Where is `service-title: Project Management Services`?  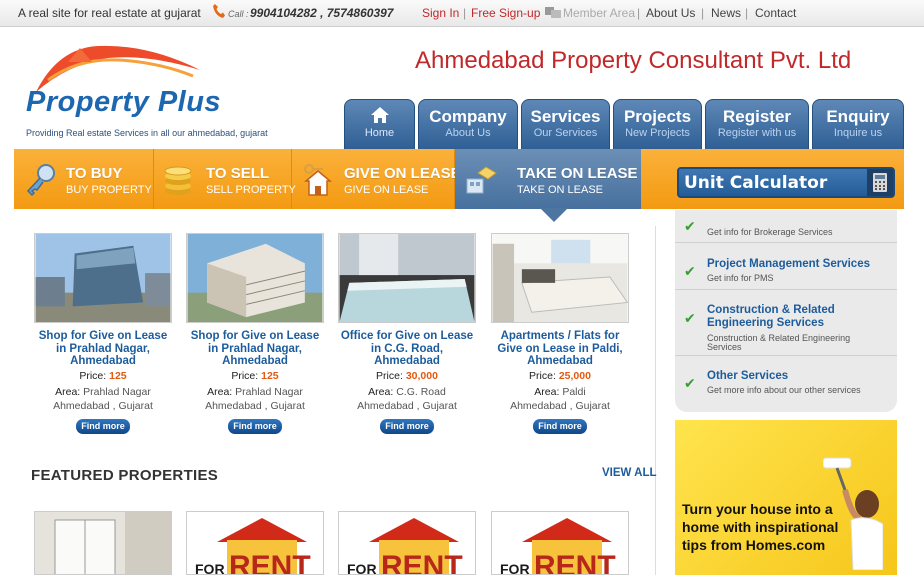 service-title: Project Management Services is located at coordinates (788, 264).